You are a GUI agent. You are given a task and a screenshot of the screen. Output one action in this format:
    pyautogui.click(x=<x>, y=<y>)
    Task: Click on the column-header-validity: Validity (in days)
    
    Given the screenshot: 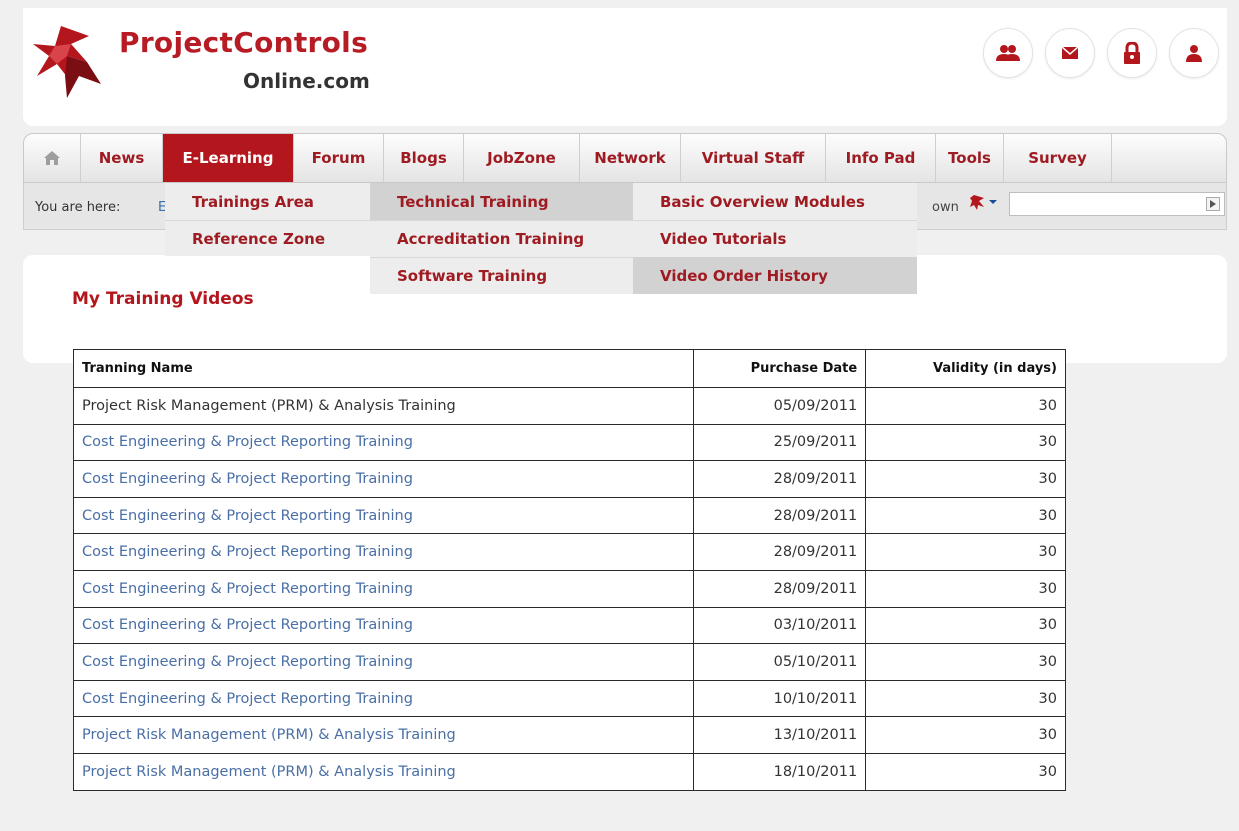 What is the action you would take?
    pyautogui.click(x=965, y=368)
    